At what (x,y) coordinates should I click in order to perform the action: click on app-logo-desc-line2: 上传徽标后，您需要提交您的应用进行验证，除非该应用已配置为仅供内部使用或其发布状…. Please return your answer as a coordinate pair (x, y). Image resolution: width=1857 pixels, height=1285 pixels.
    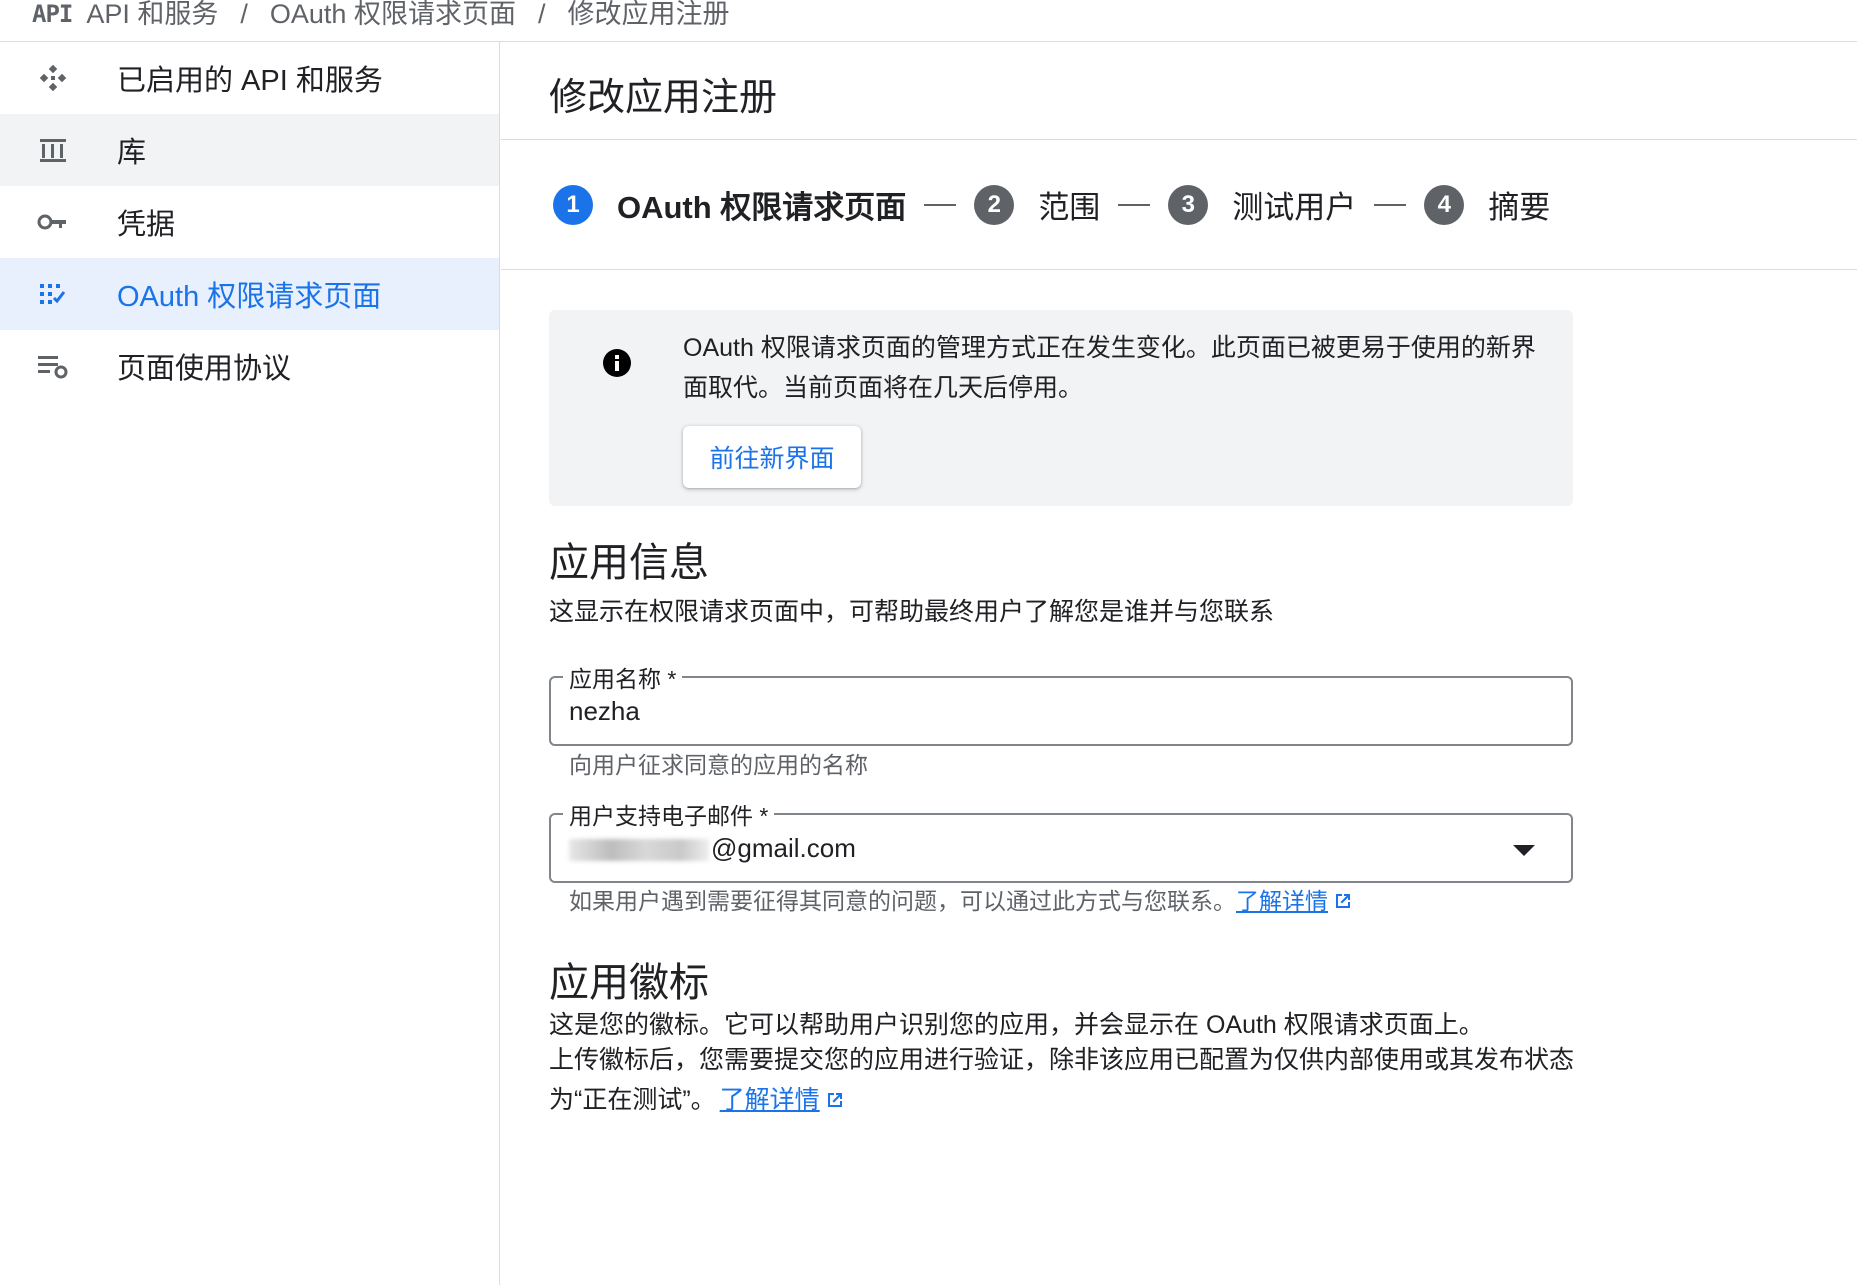
    Looking at the image, I should click on (1064, 1080).